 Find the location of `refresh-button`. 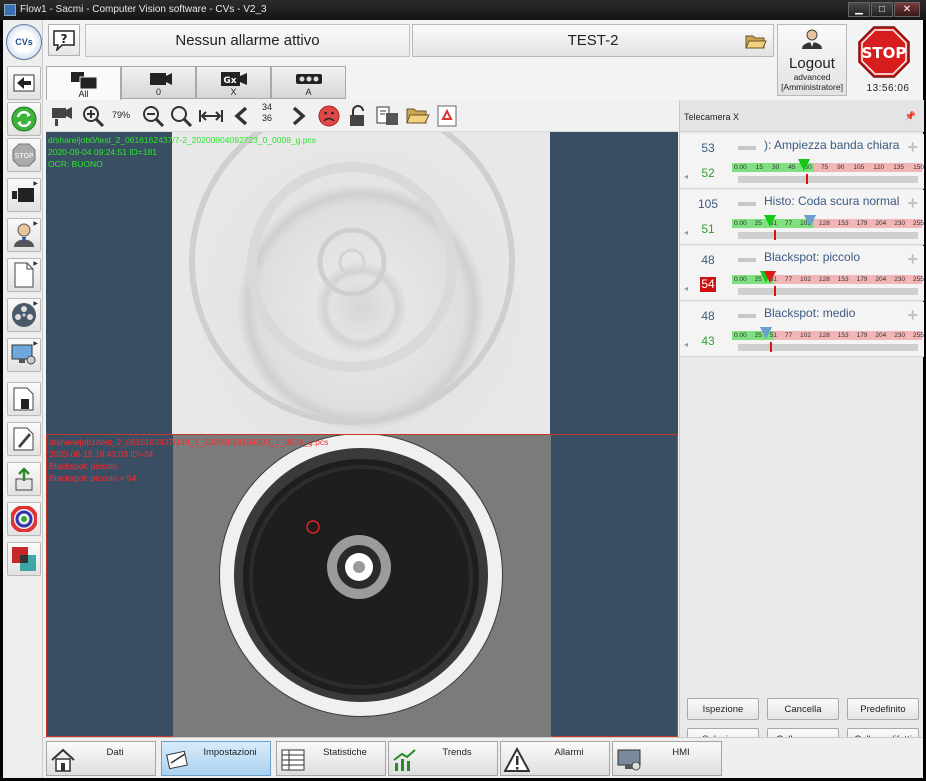

refresh-button is located at coordinates (24, 119).